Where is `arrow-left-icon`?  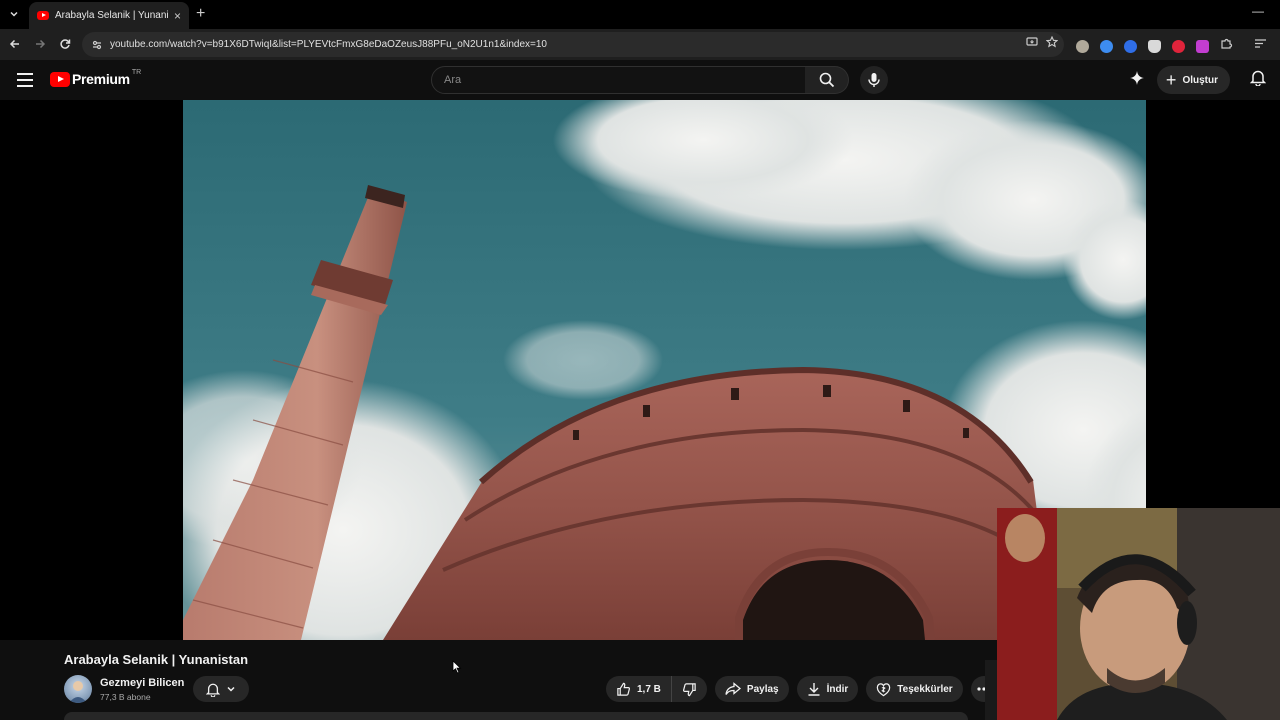 arrow-left-icon is located at coordinates (14, 44).